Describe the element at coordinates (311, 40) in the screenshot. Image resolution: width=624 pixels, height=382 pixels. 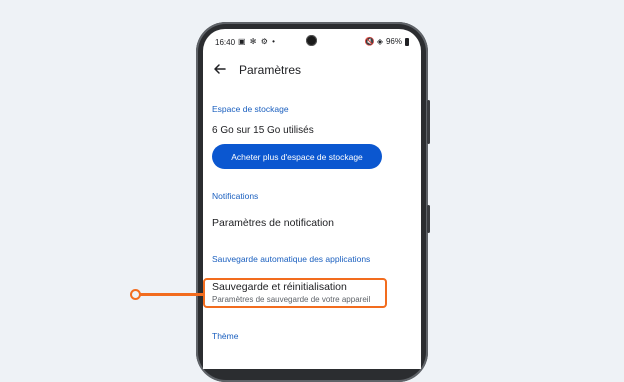
I see `front-camera-icon` at that location.